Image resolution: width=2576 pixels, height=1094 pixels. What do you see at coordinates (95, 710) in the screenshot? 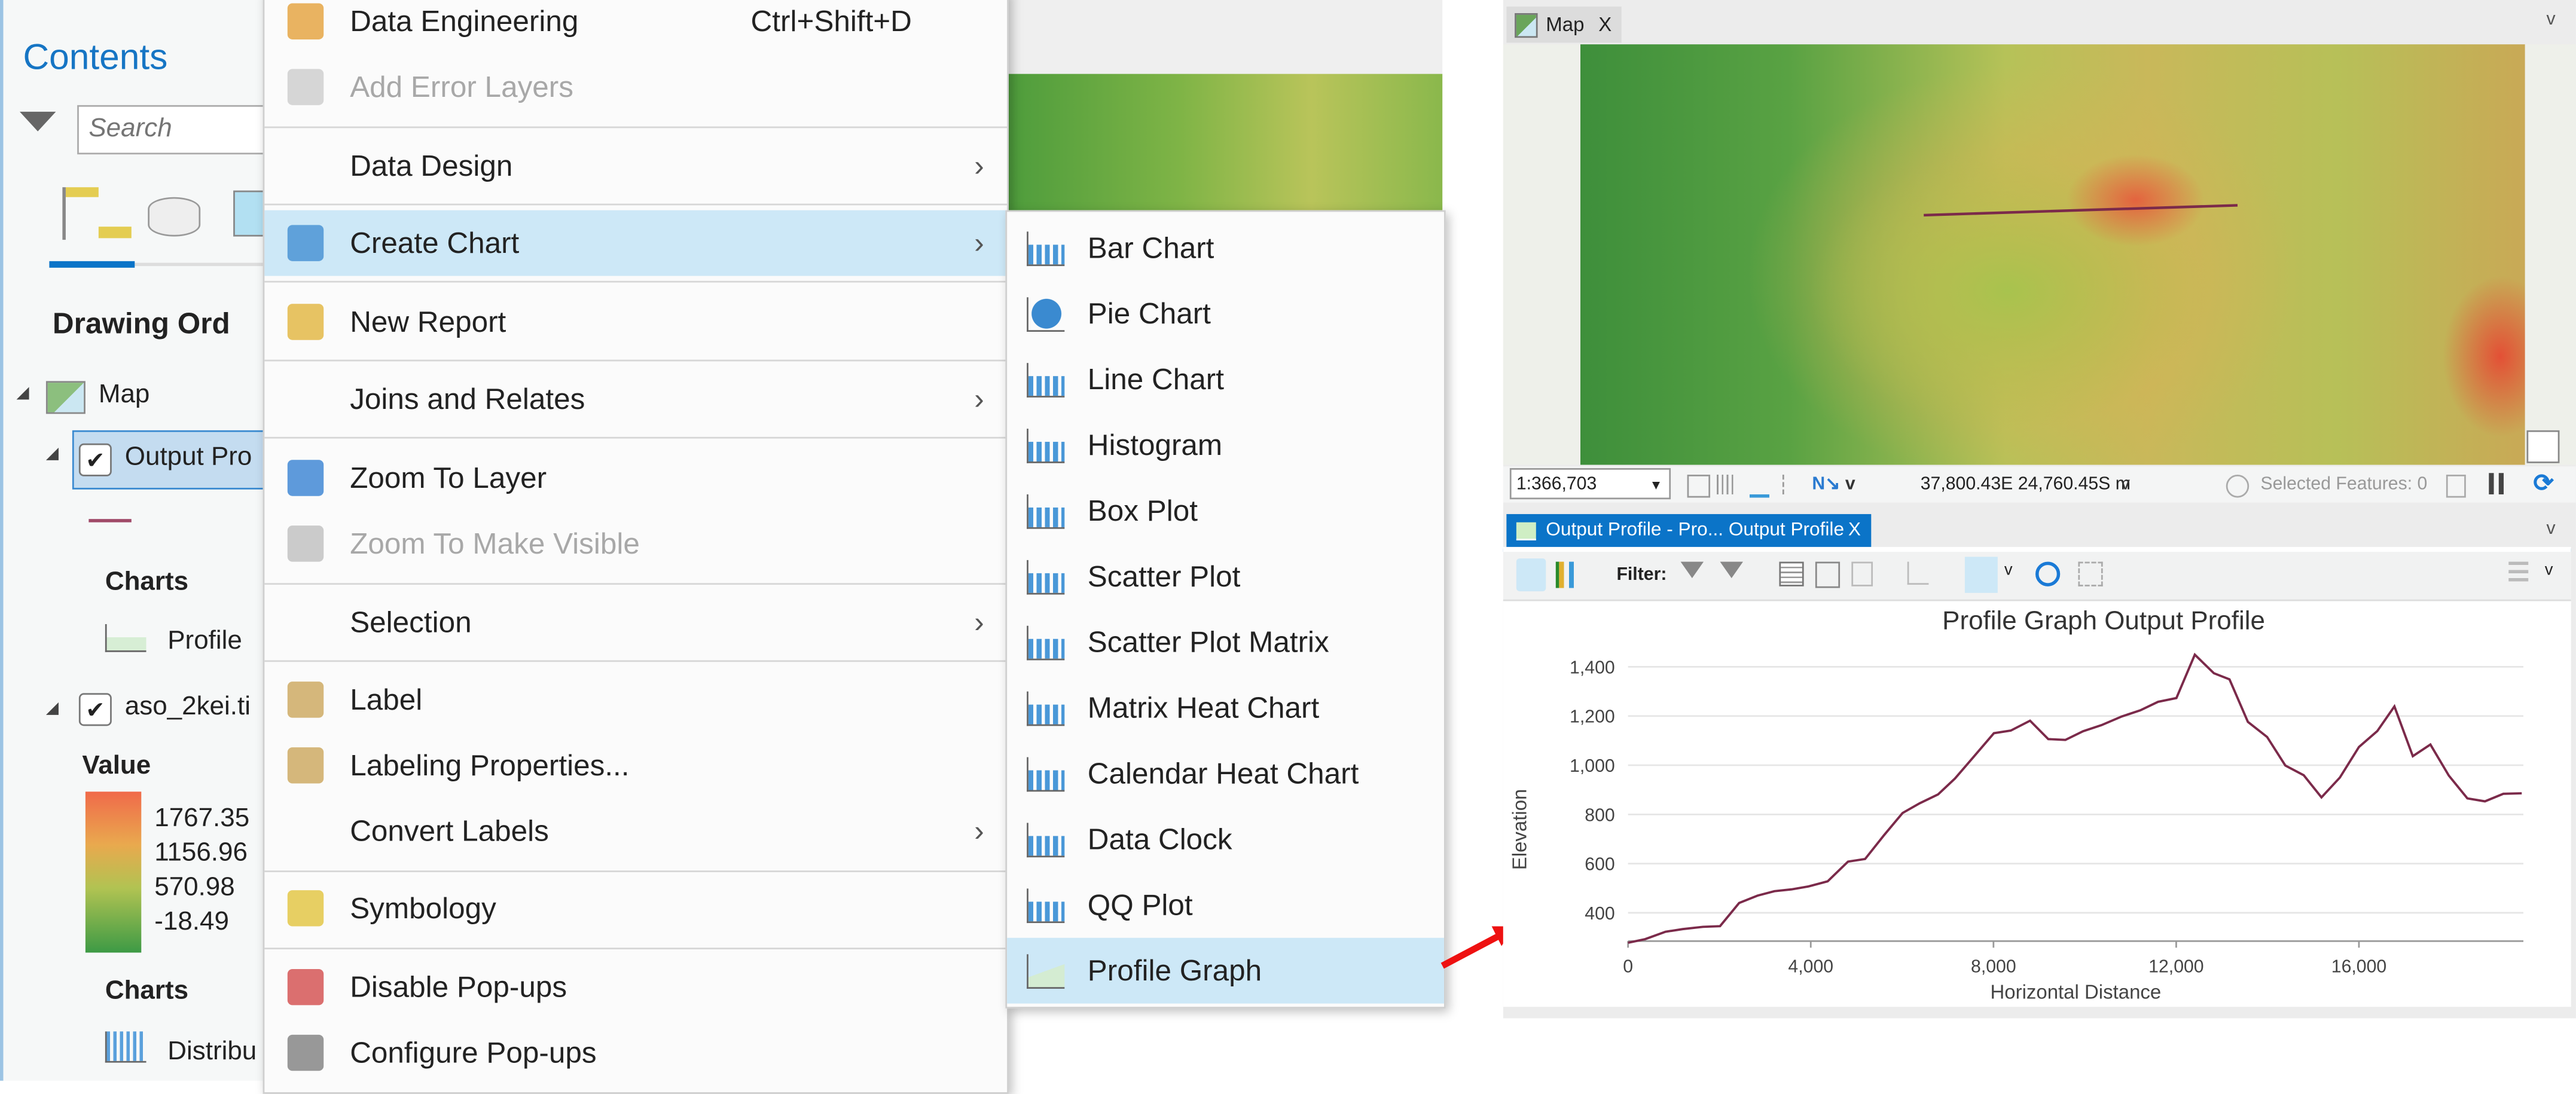
I see `raster-checkbox: ✔` at bounding box center [95, 710].